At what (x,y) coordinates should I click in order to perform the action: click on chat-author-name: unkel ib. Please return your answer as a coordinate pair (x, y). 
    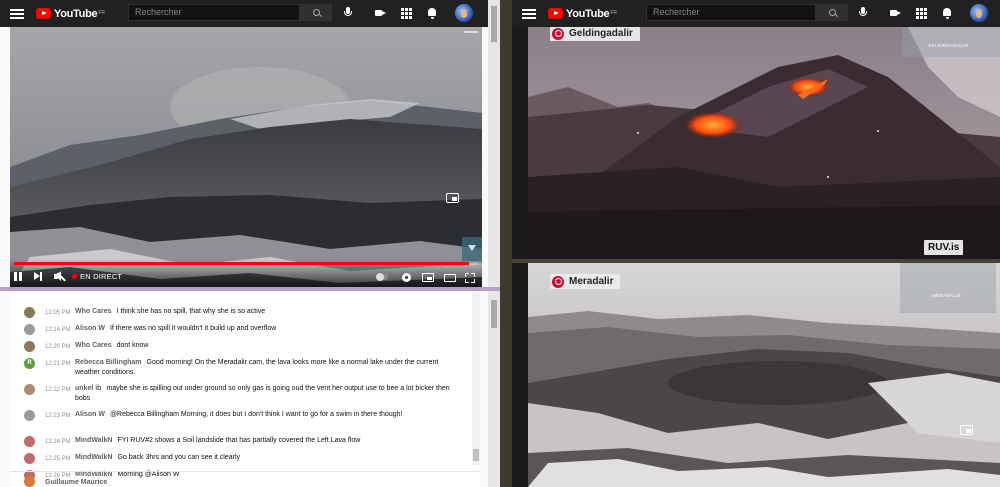
    Looking at the image, I should click on (88, 388).